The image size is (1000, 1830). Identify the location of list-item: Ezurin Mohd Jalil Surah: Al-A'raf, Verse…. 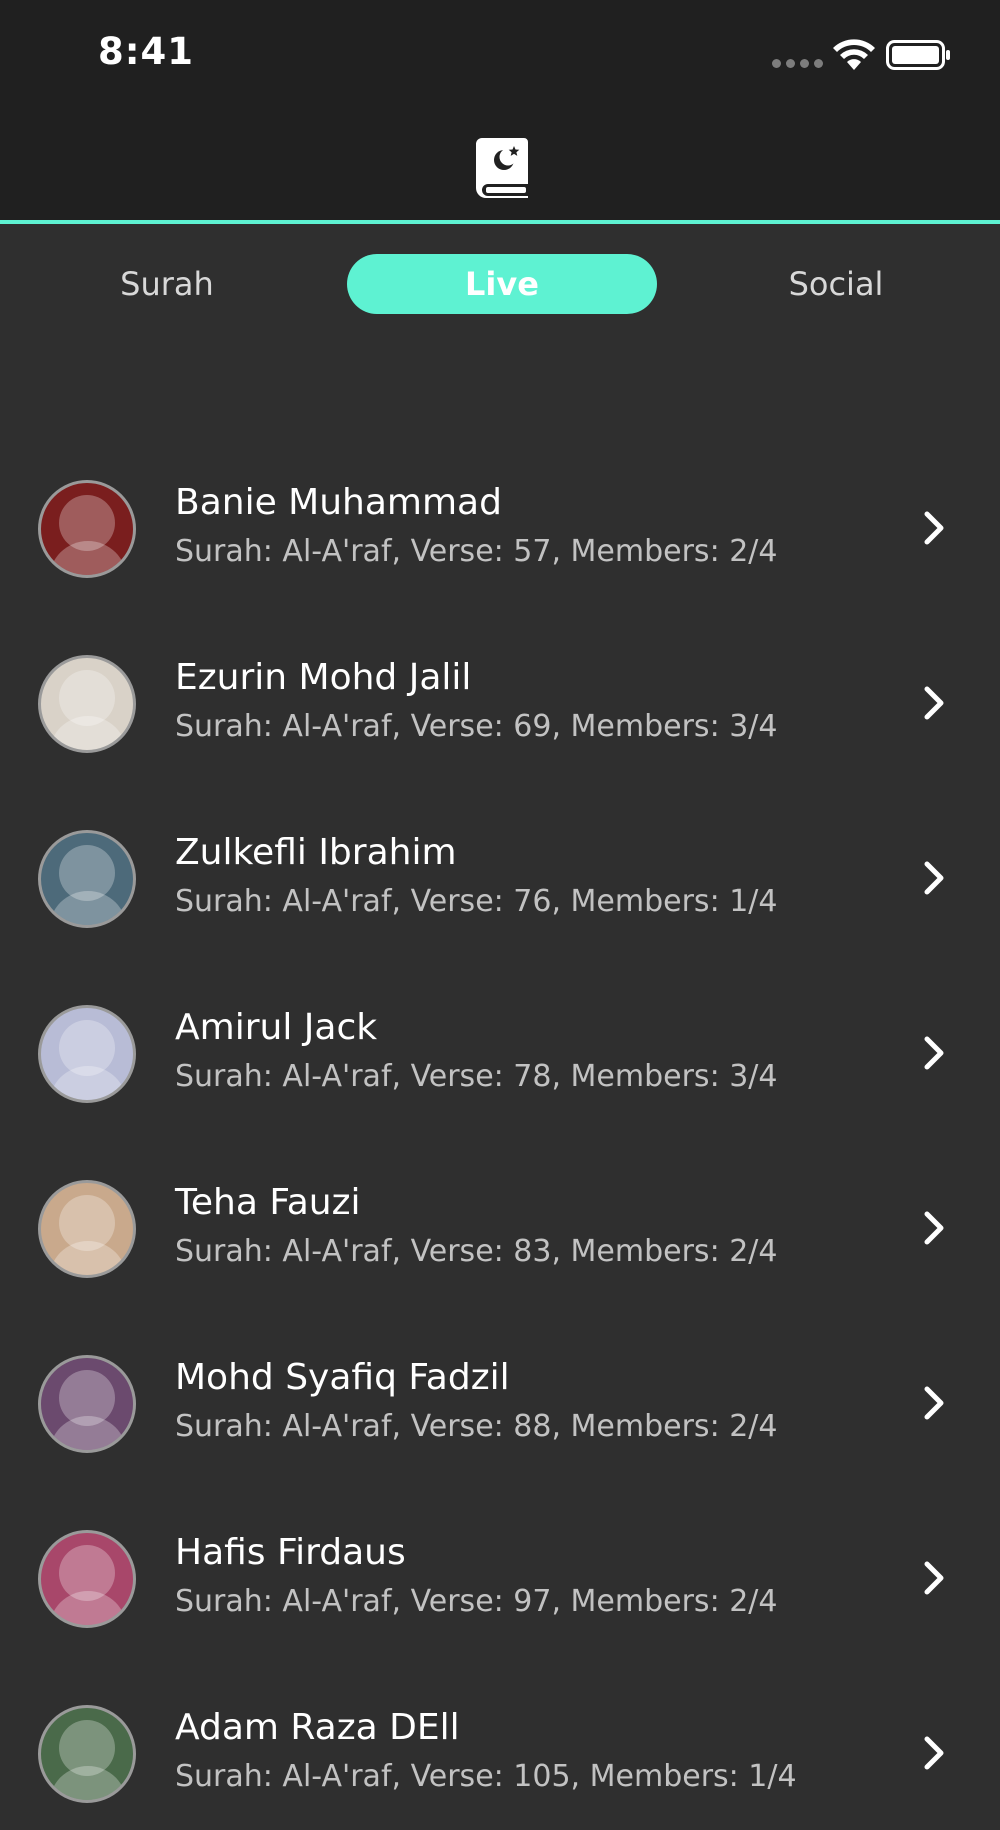
(500, 692).